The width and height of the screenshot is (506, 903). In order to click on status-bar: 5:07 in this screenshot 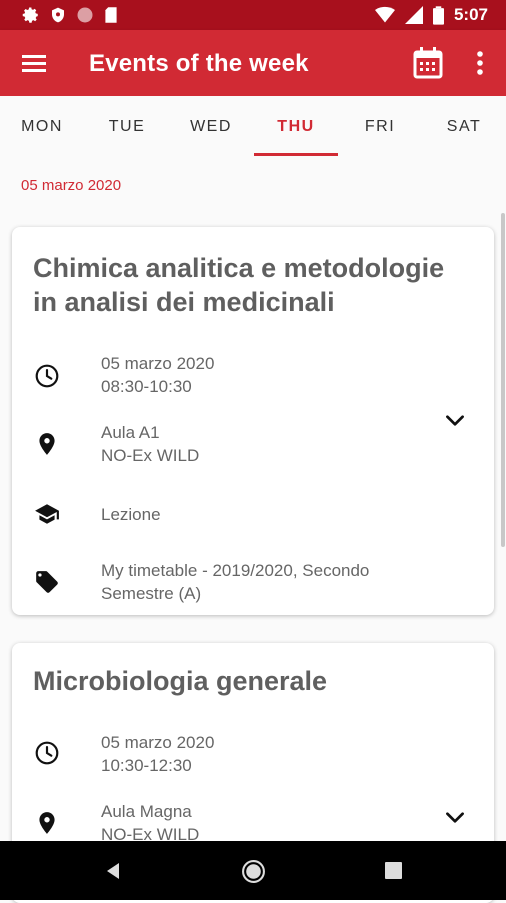, I will do `click(253, 15)`.